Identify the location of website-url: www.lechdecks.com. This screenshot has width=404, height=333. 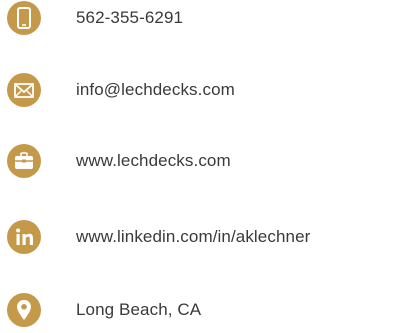
(153, 161).